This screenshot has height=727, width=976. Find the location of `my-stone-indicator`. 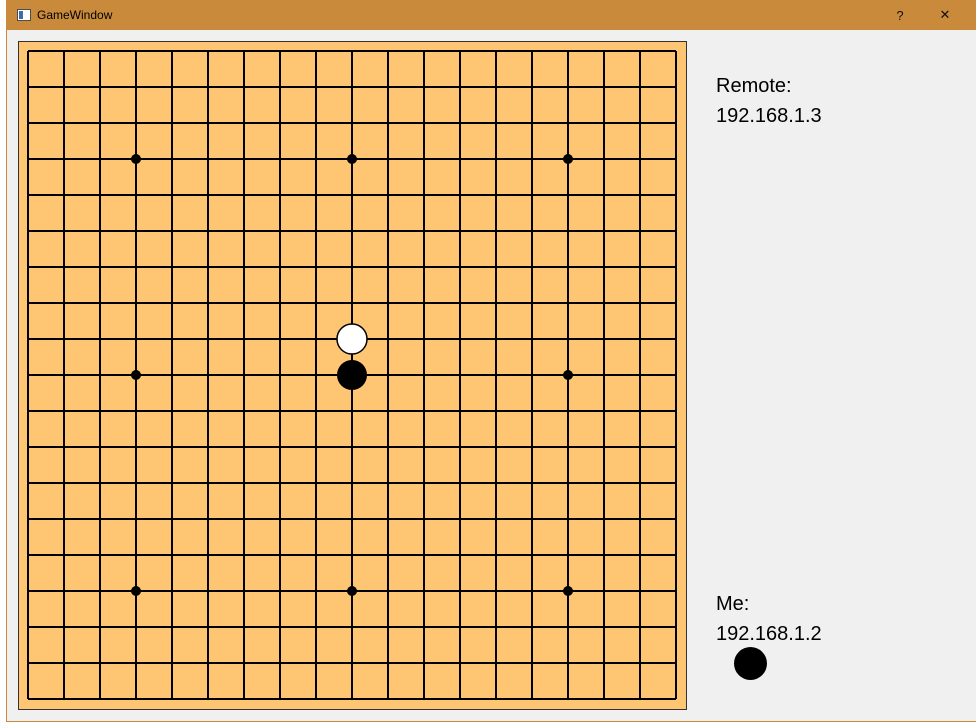

my-stone-indicator is located at coordinates (750, 663).